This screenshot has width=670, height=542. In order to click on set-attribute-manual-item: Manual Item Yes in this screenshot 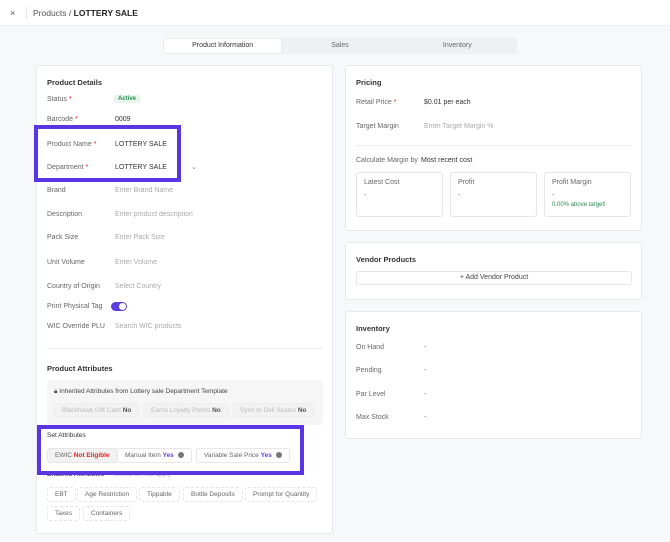, I will do `click(154, 455)`.